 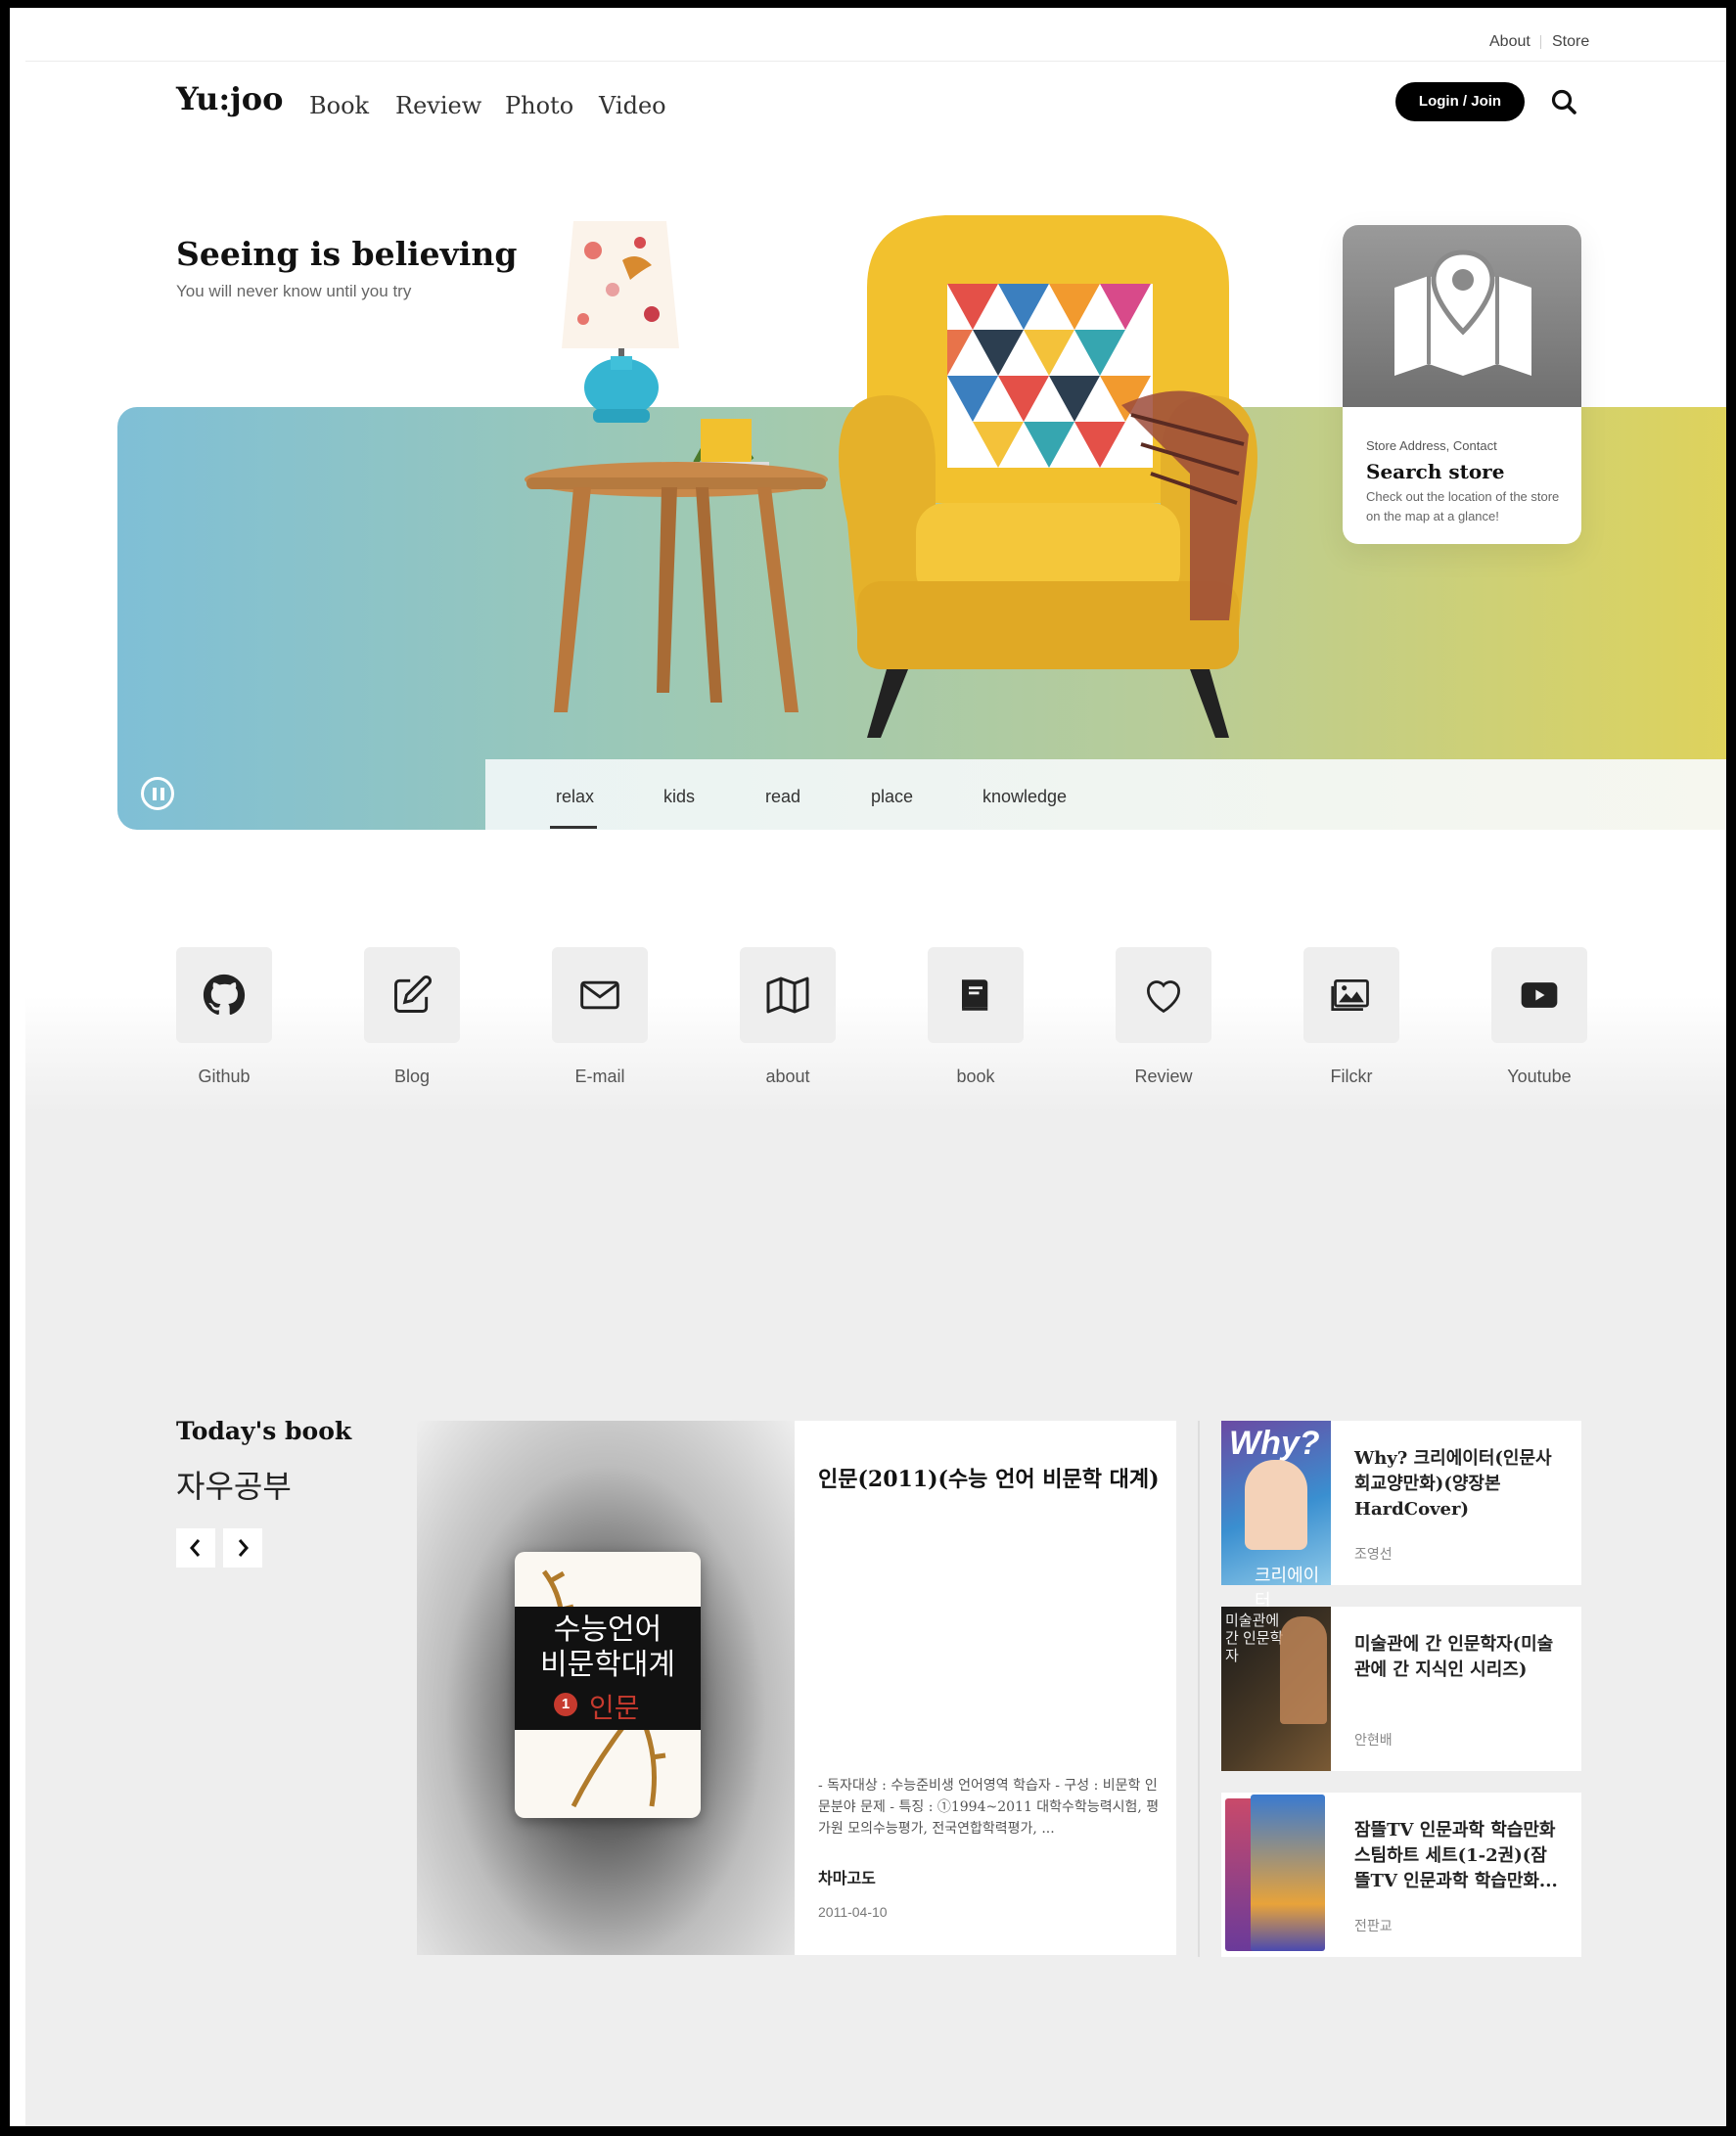 I want to click on cover-title-line1: 수능언어, so click(x=607, y=1629).